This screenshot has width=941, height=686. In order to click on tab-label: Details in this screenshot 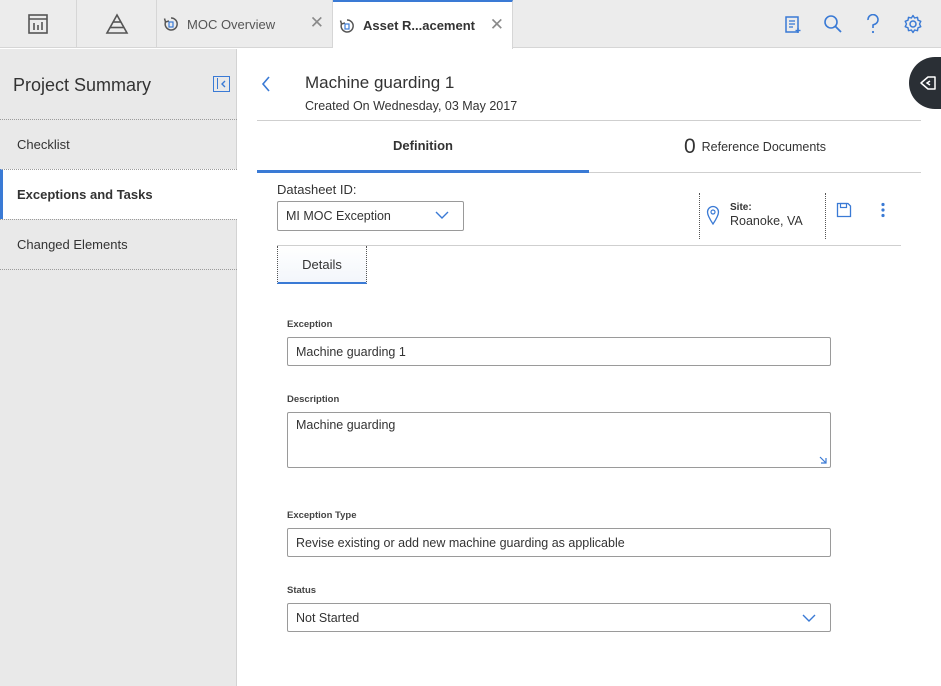, I will do `click(322, 264)`.